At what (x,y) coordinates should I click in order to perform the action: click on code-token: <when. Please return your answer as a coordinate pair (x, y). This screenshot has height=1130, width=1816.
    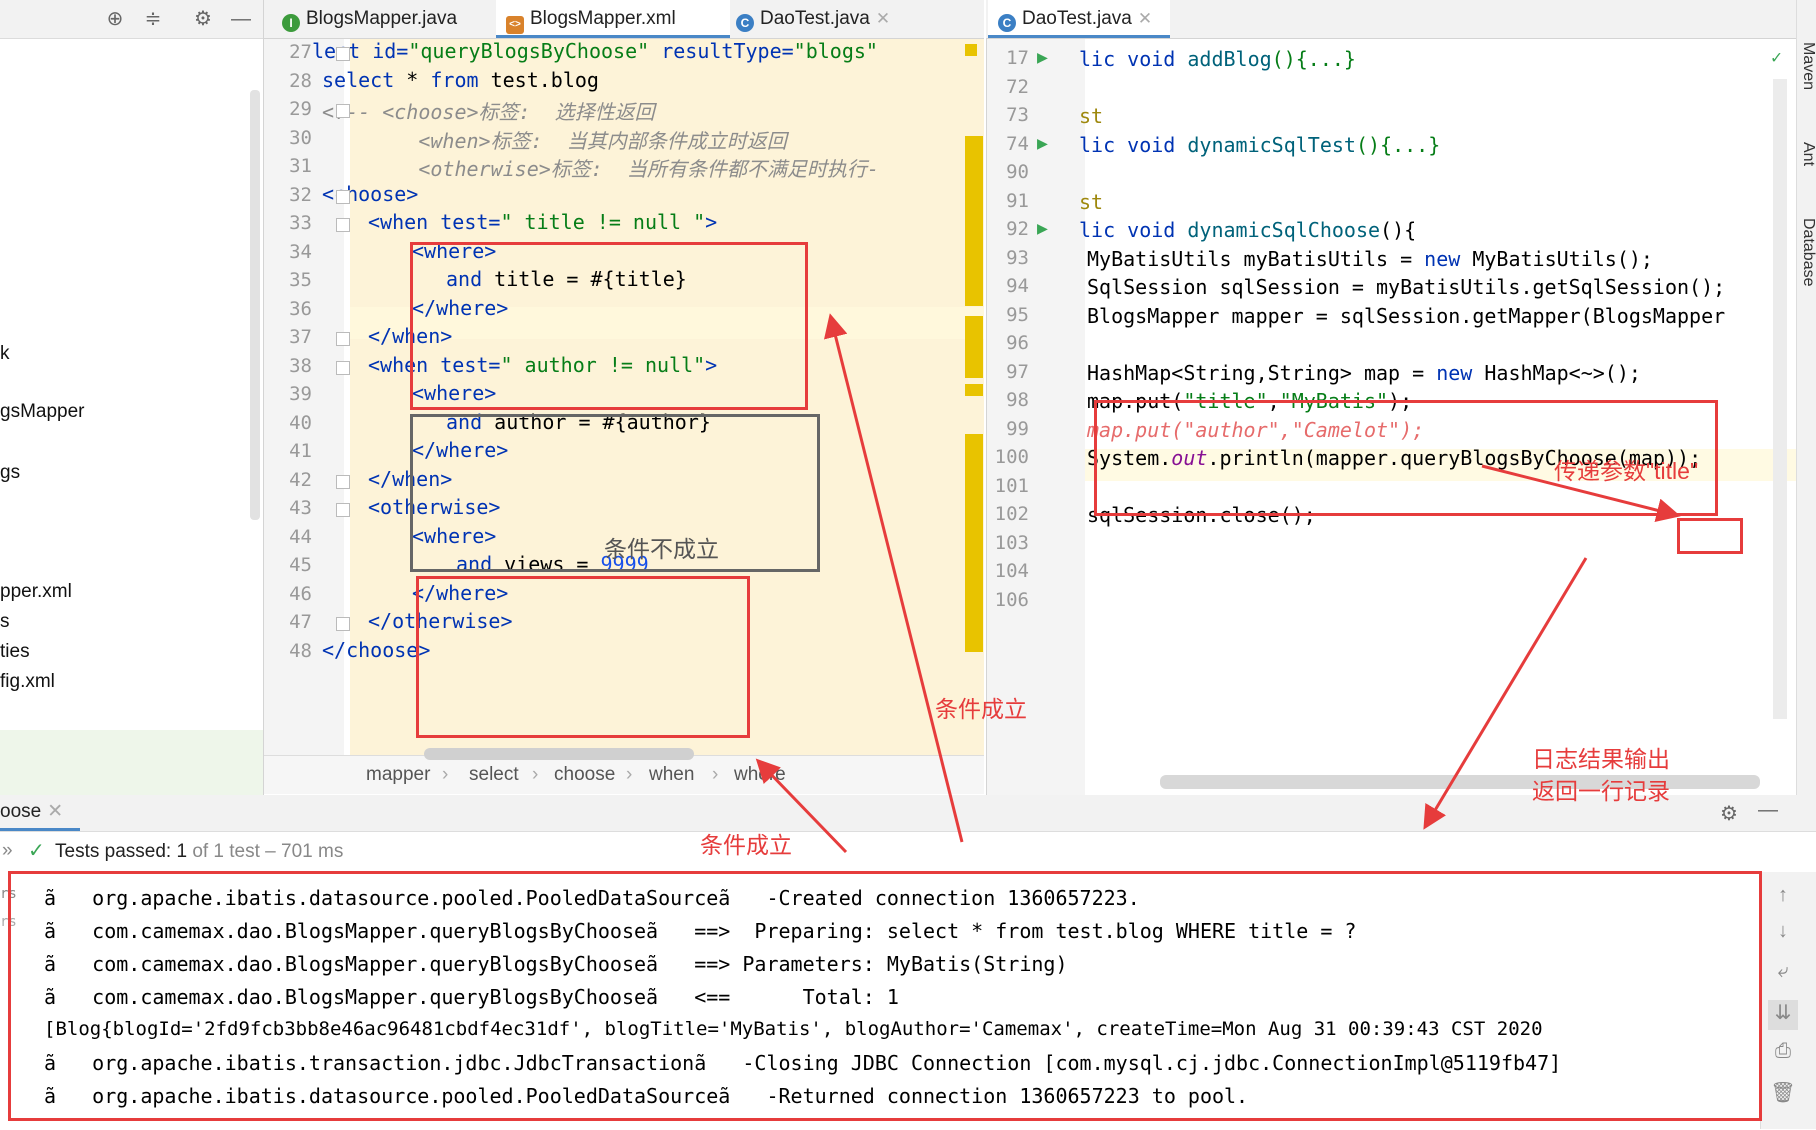
    Looking at the image, I should click on (404, 222).